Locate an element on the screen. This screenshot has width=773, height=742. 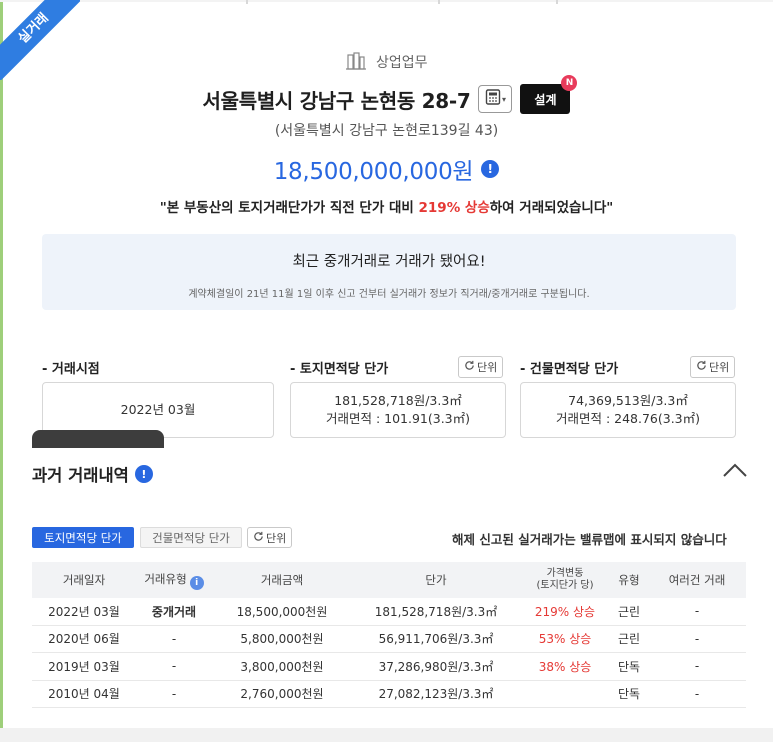
chevron-up-icon is located at coordinates (735, 472).